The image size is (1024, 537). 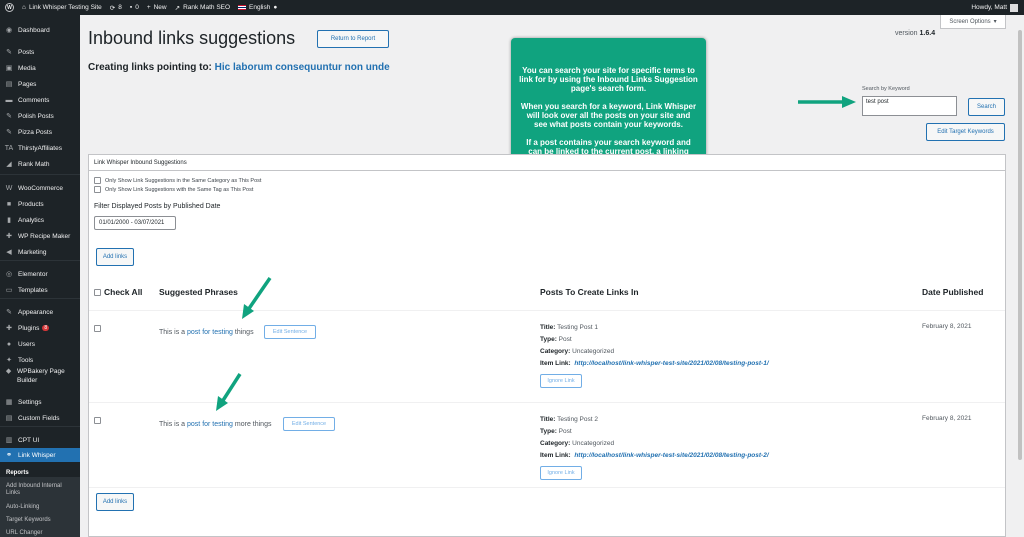 What do you see at coordinates (40, 440) in the screenshot?
I see `sidebar-item-cpt-ui: ▥ CPT UI` at bounding box center [40, 440].